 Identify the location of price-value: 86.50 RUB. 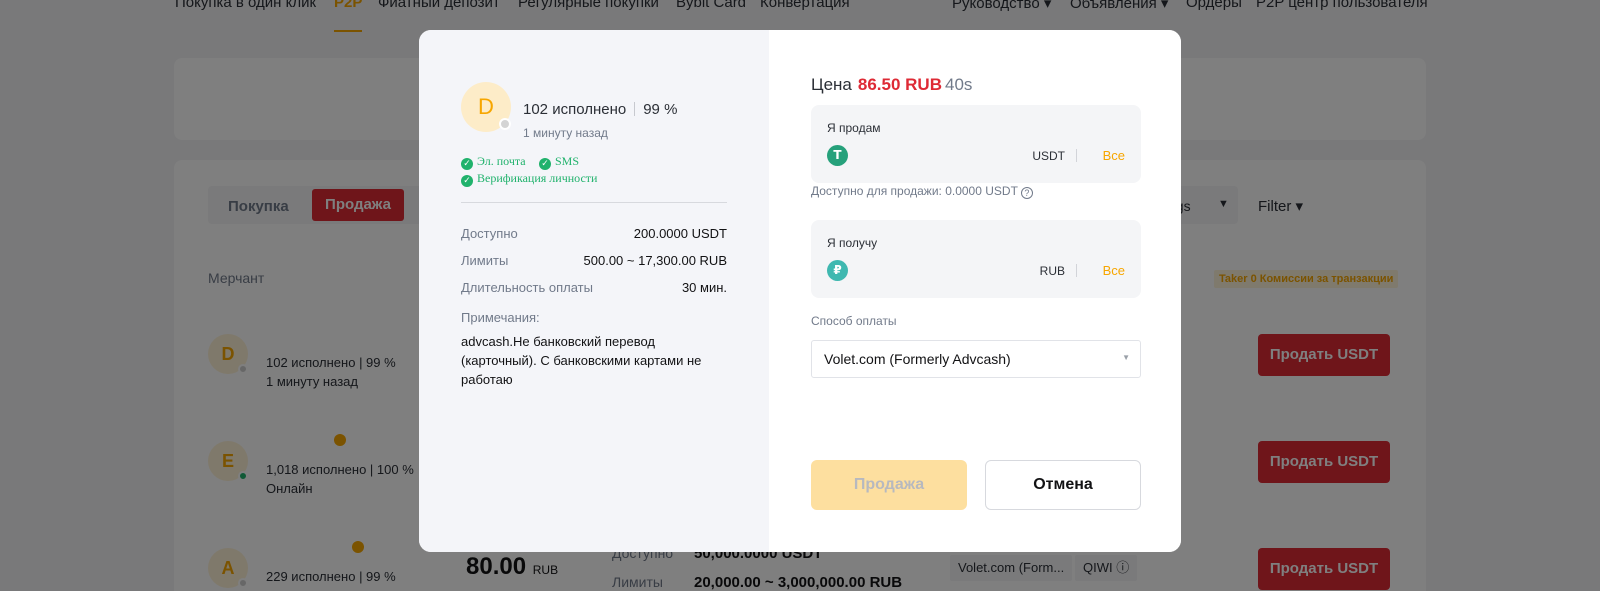
(899, 84).